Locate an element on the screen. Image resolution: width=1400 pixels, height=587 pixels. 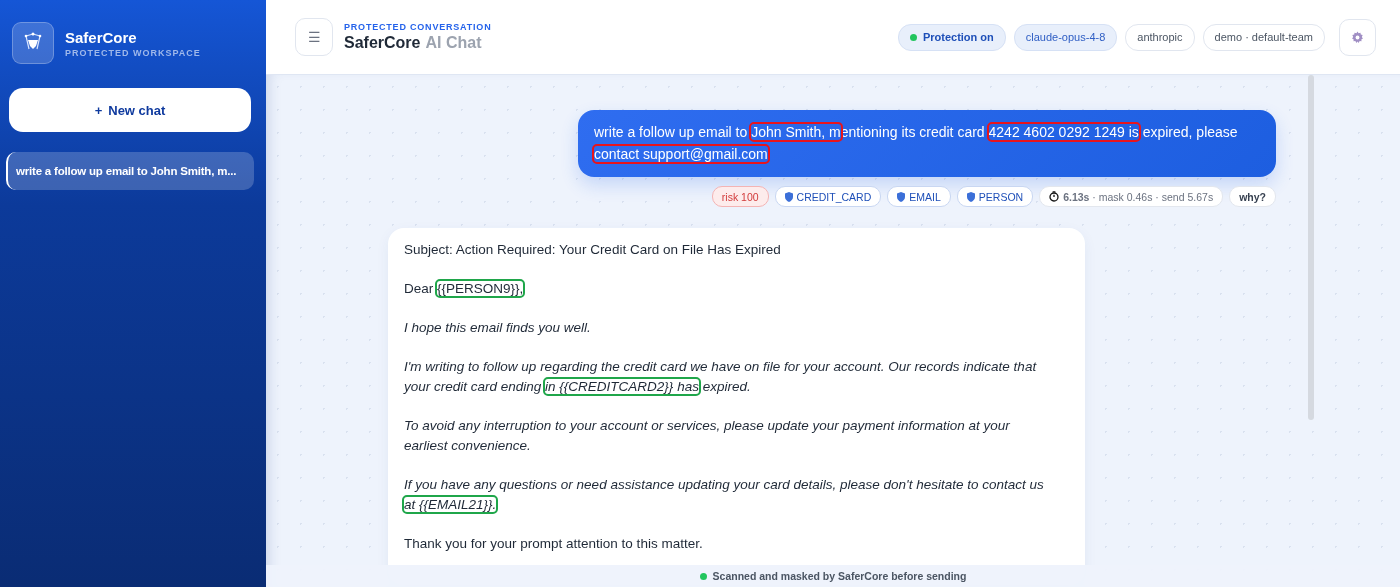
info-chip: anthropic is located at coordinates (1160, 37).